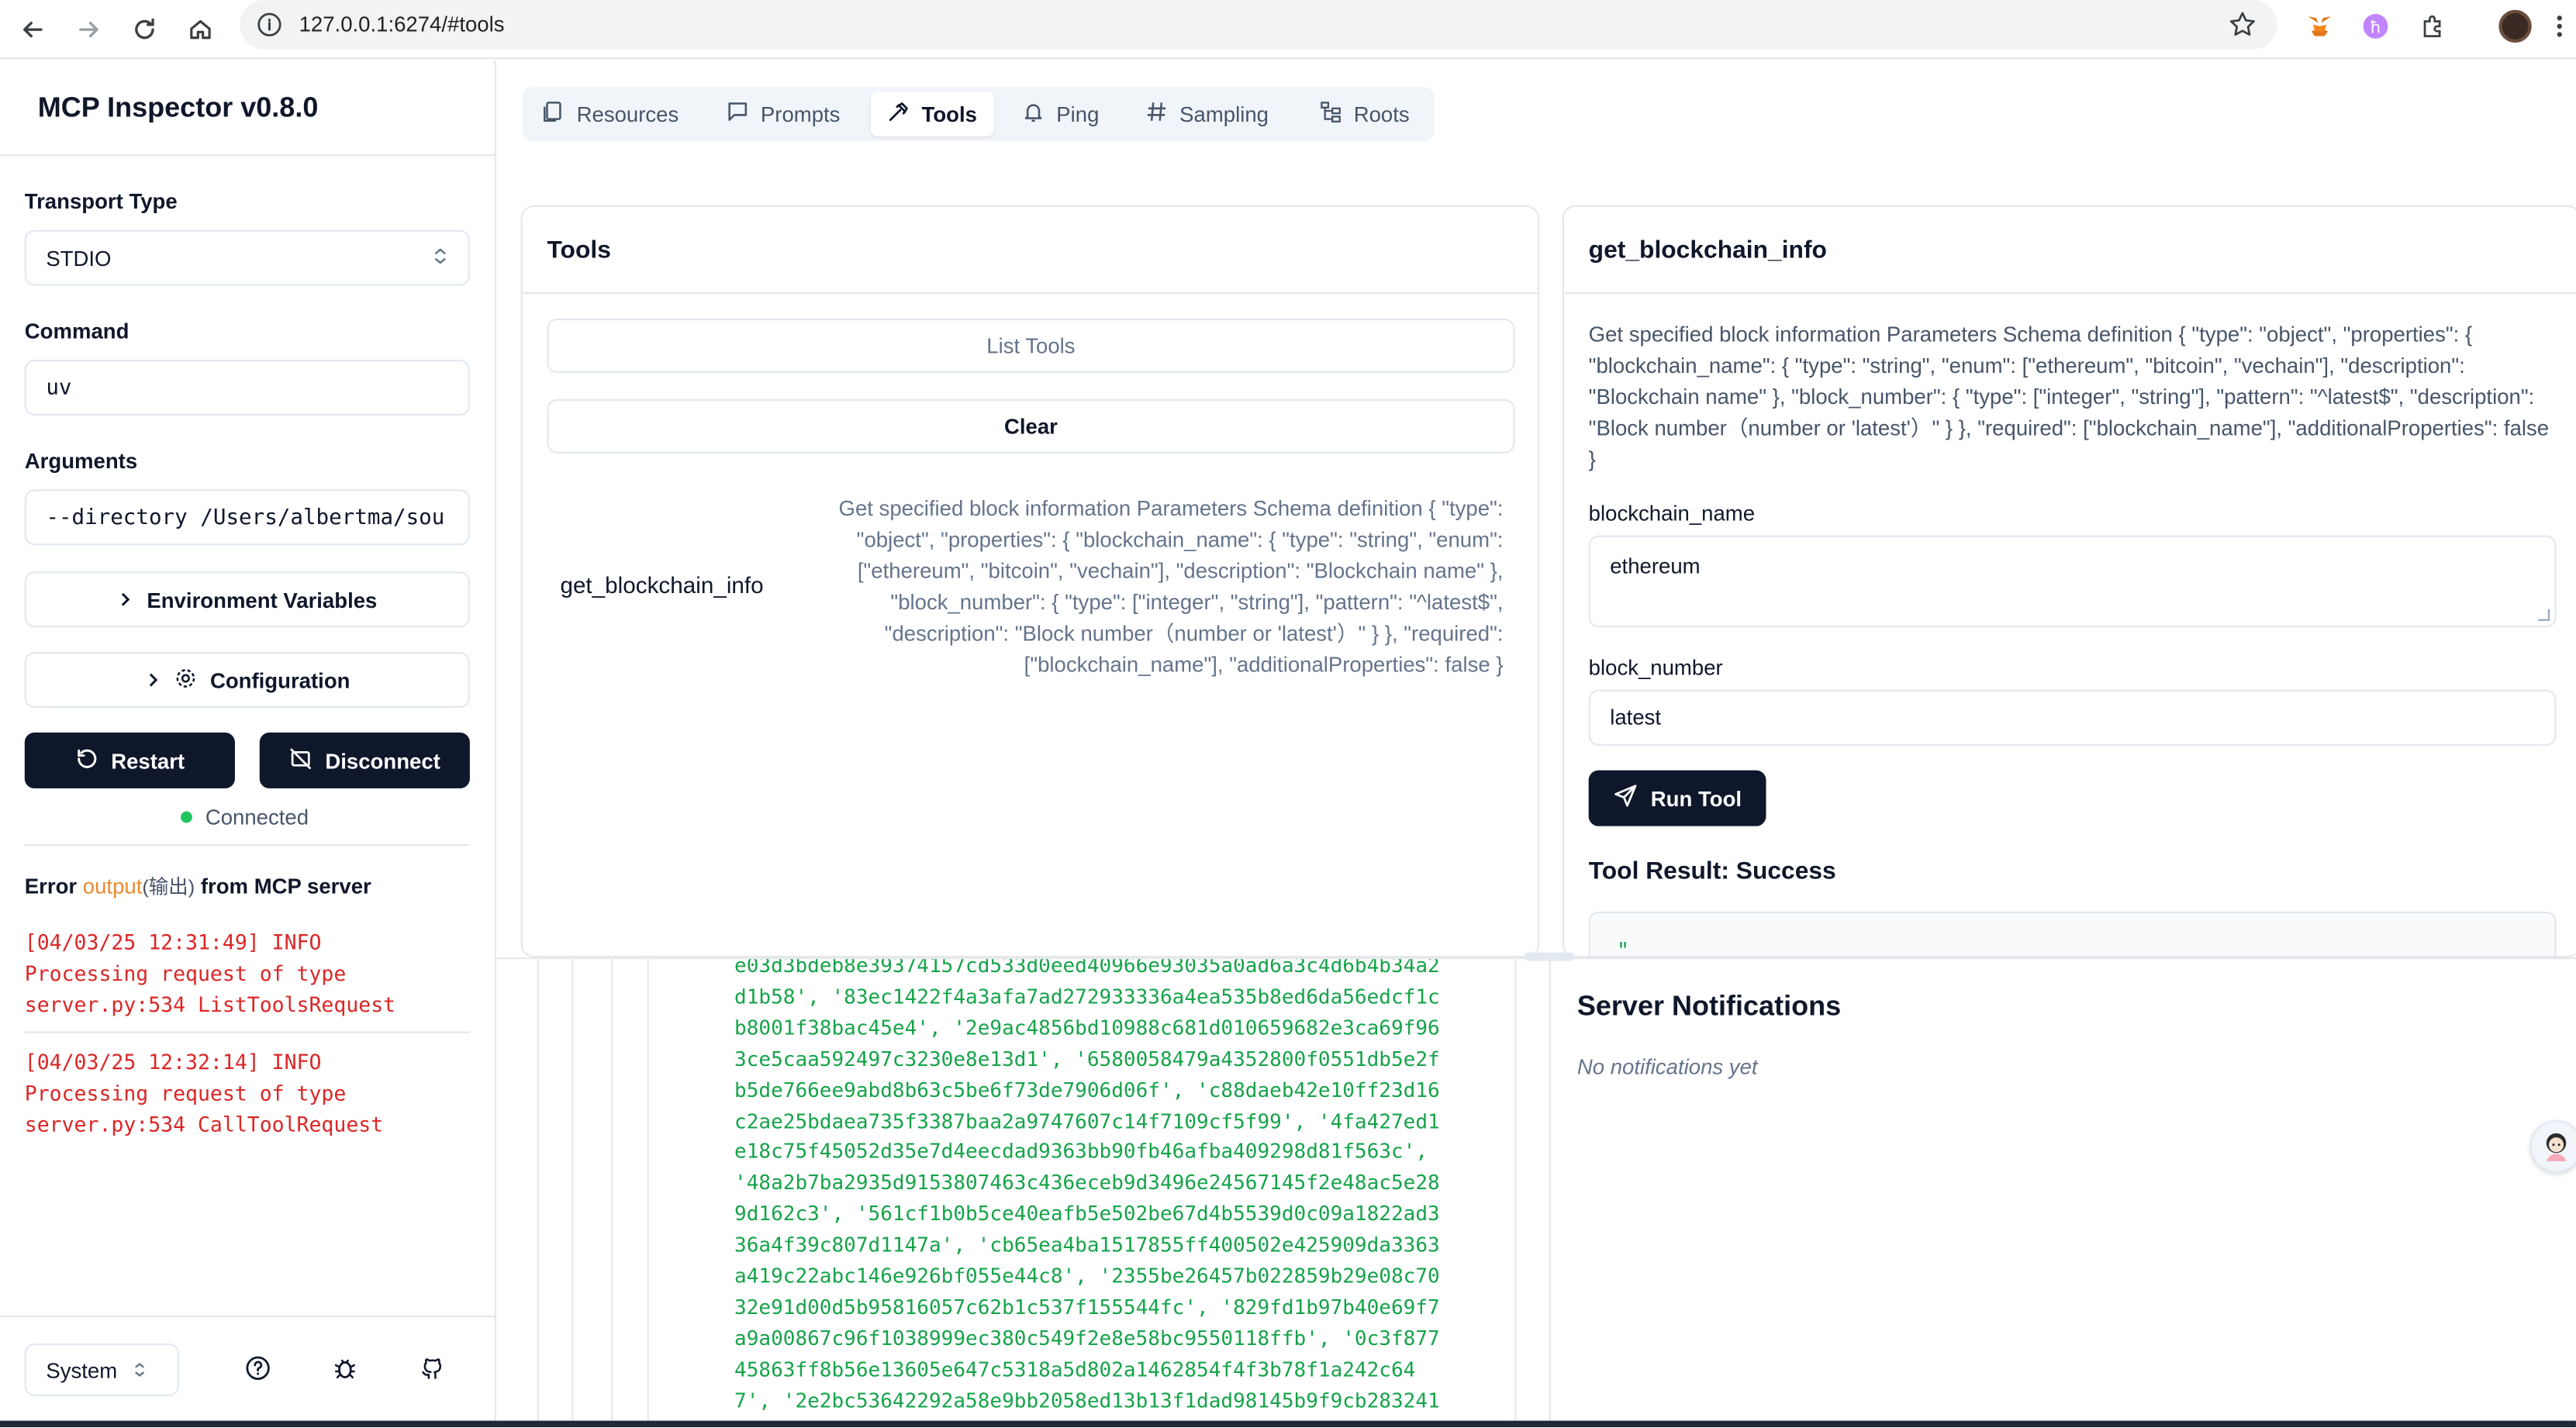 This screenshot has height=1428, width=2576. Describe the element at coordinates (949, 115) in the screenshot. I see `tab-label: Tools` at that location.